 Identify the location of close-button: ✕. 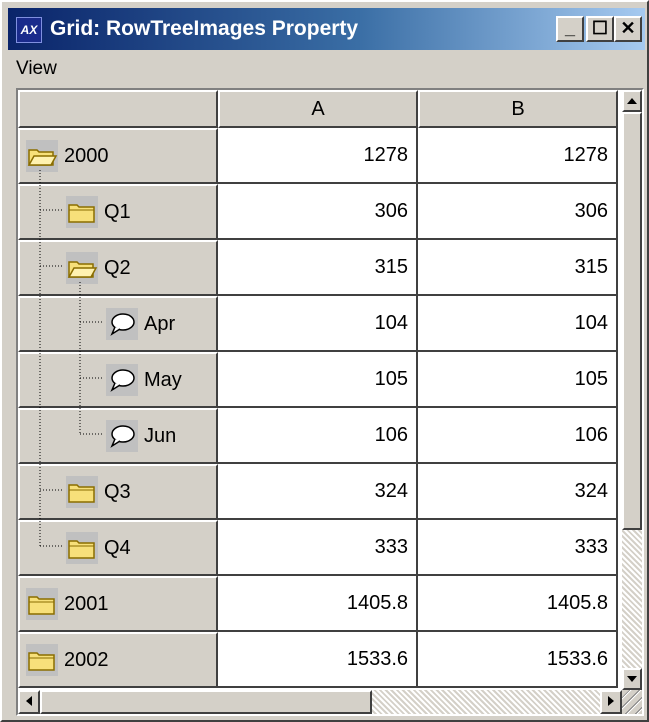
(628, 29).